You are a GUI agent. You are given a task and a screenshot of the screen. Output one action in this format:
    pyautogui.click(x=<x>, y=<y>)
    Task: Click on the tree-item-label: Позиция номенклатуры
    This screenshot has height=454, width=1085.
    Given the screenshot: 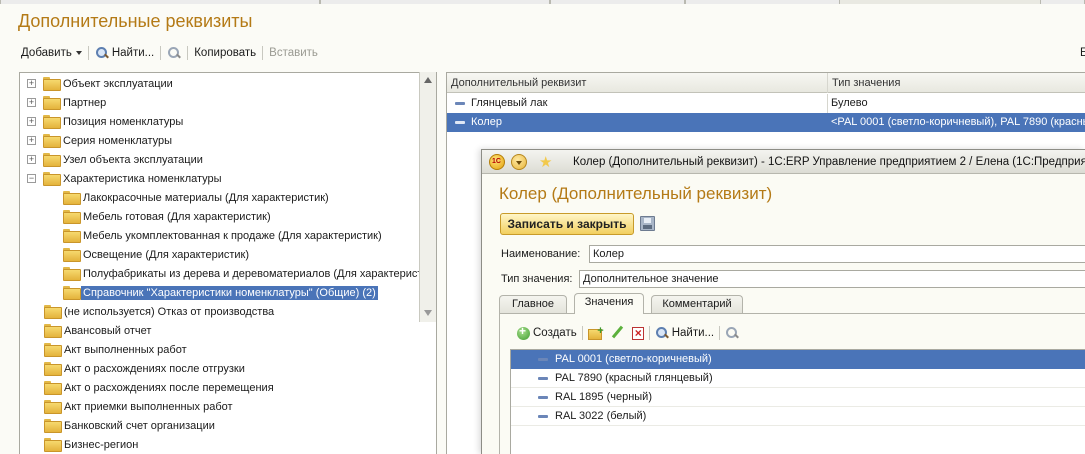 What is the action you would take?
    pyautogui.click(x=123, y=121)
    